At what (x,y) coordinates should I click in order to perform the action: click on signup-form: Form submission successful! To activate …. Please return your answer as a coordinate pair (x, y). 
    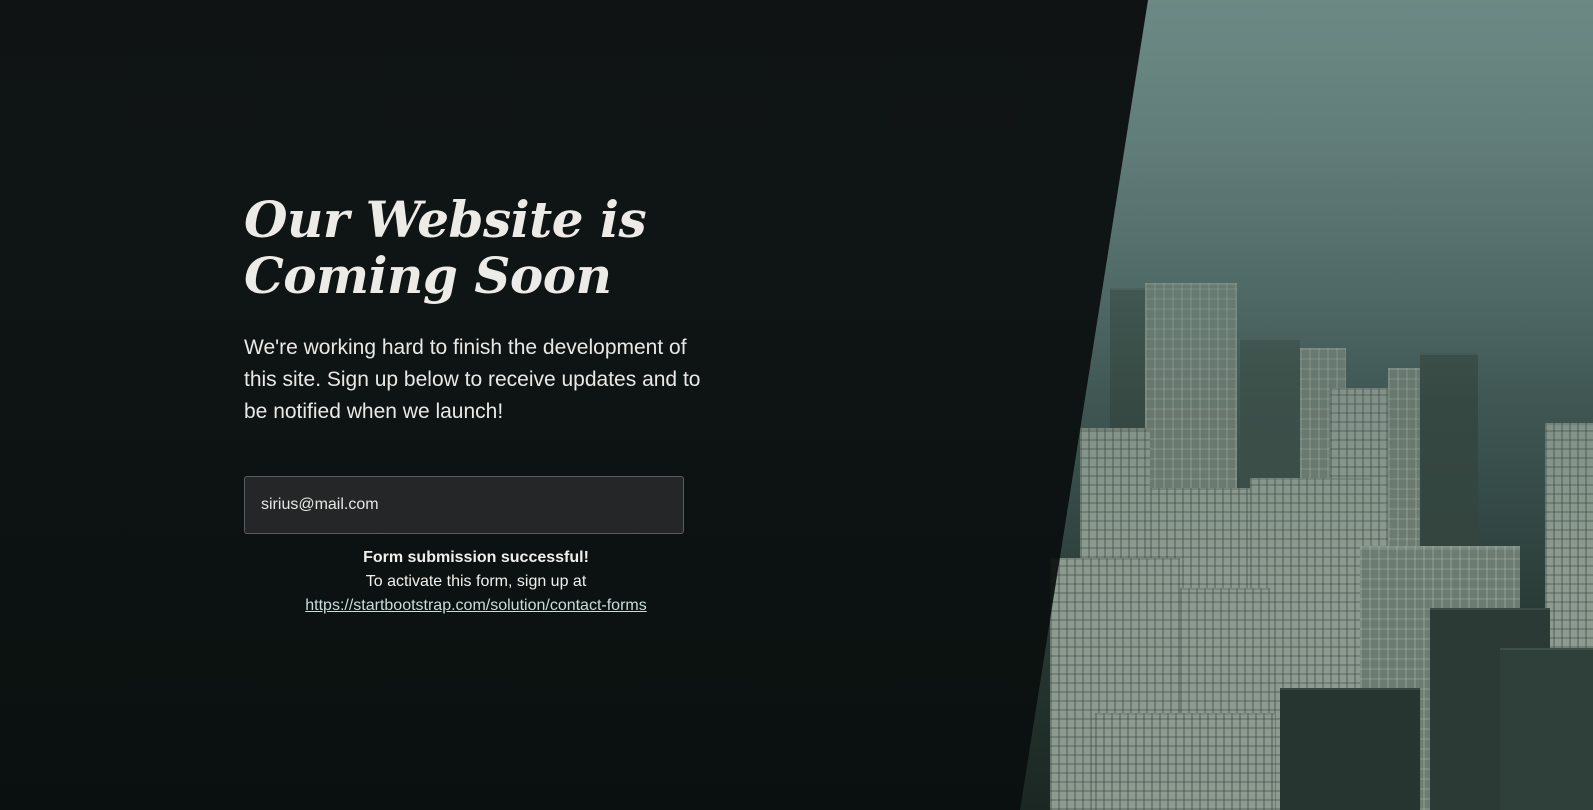
    Looking at the image, I should click on (479, 547).